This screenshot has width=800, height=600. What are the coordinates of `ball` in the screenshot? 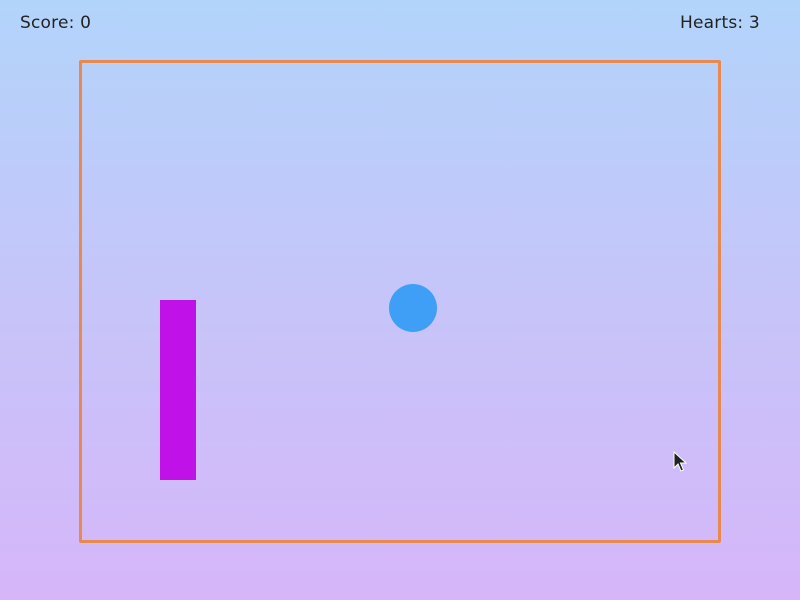 It's located at (413, 308).